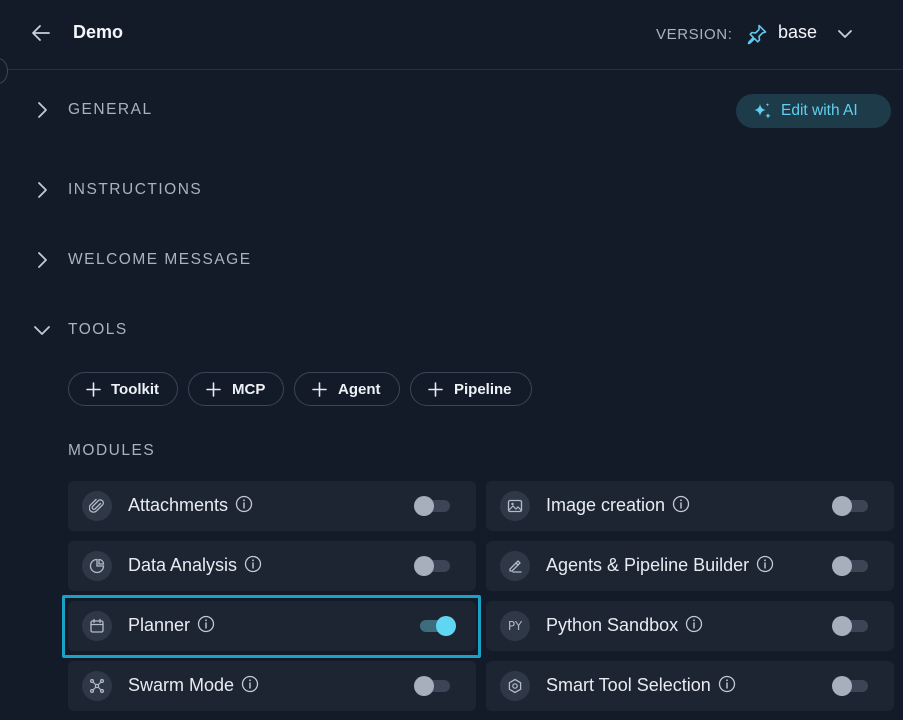  Describe the element at coordinates (852, 566) in the screenshot. I see `agents-pipeline-builder-toggle` at that location.